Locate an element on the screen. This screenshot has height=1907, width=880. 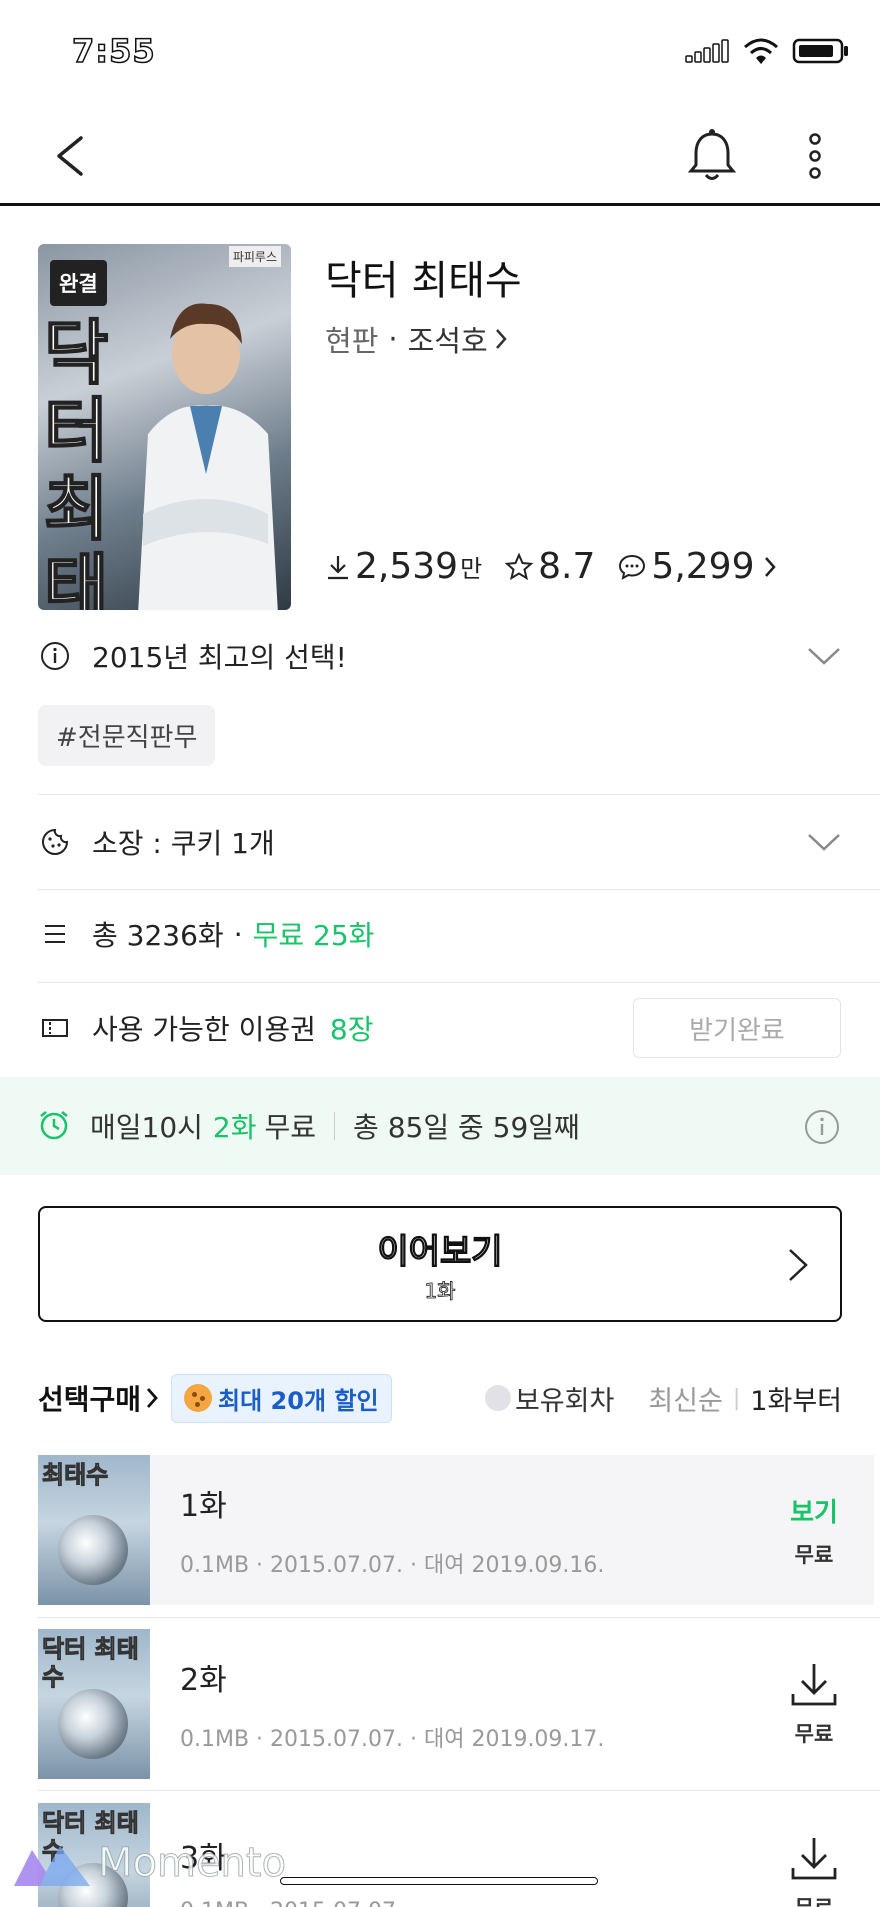
episode-thumbnail: 닥터 최태수 is located at coordinates (94, 1704).